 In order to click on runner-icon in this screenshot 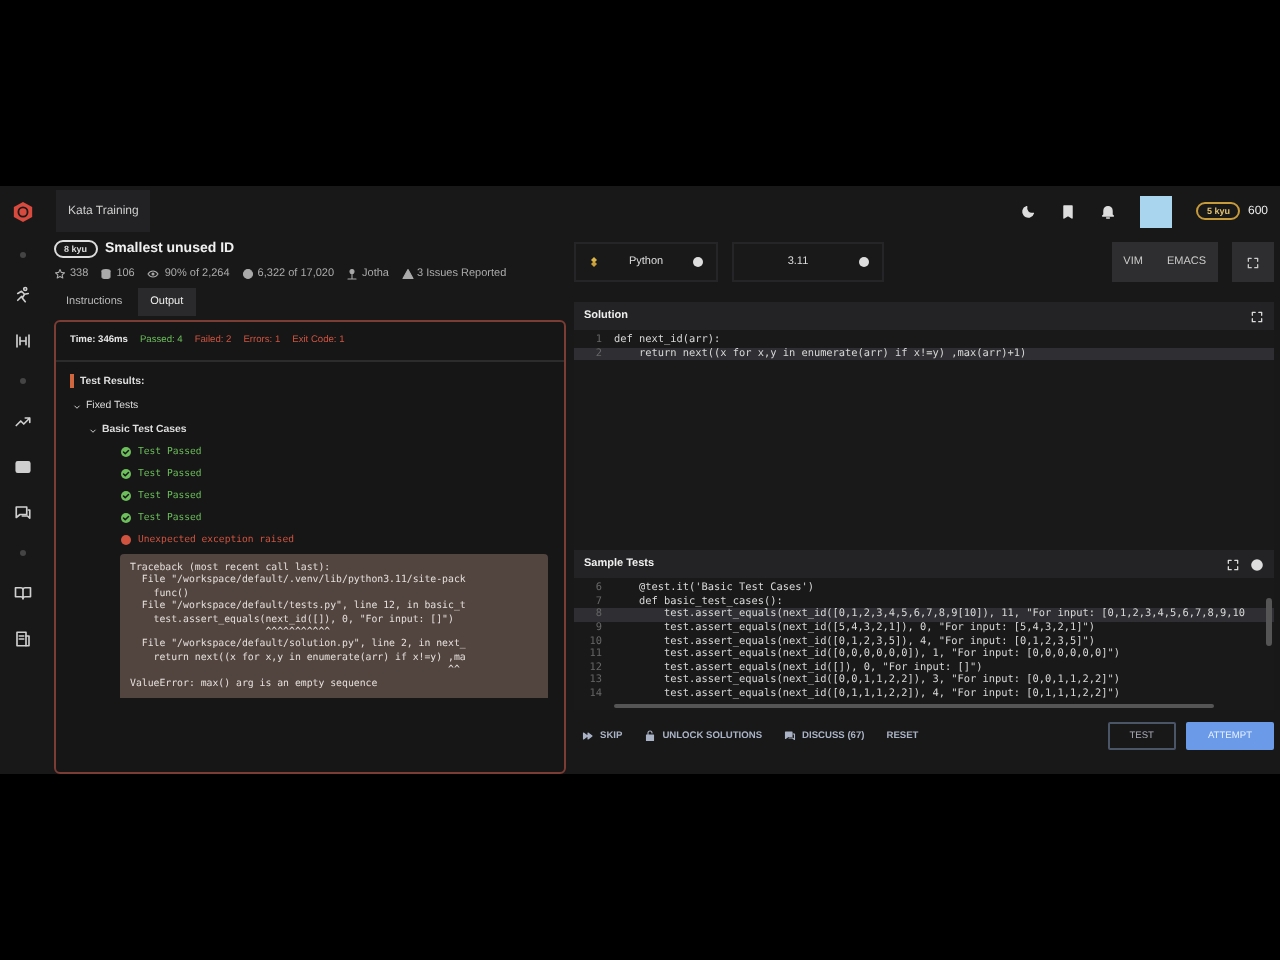, I will do `click(22, 295)`.